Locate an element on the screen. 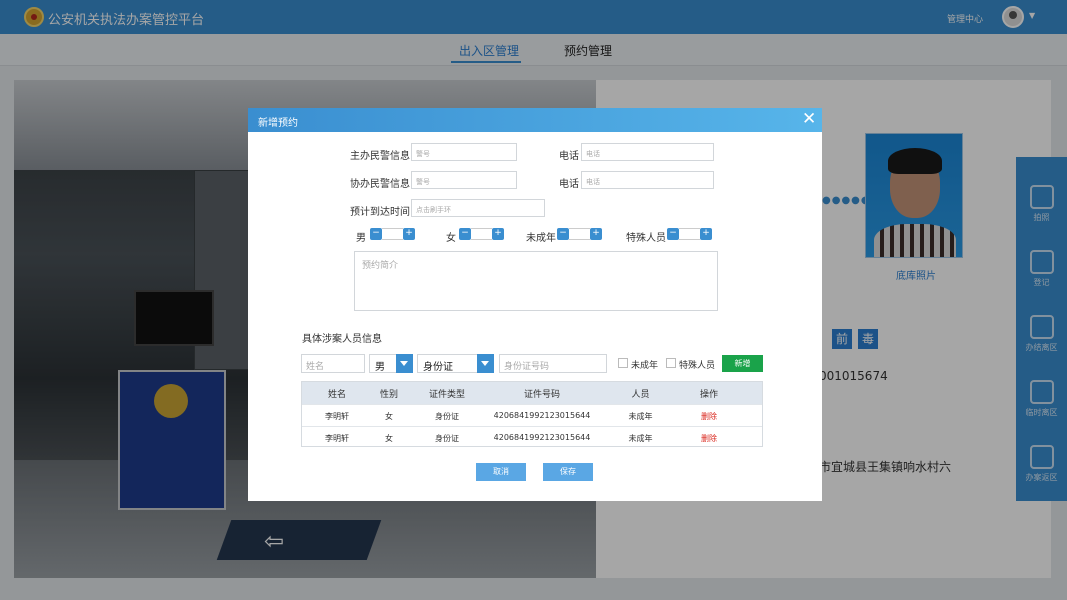 The width and height of the screenshot is (1067, 600). header-category: 人员 is located at coordinates (640, 395).